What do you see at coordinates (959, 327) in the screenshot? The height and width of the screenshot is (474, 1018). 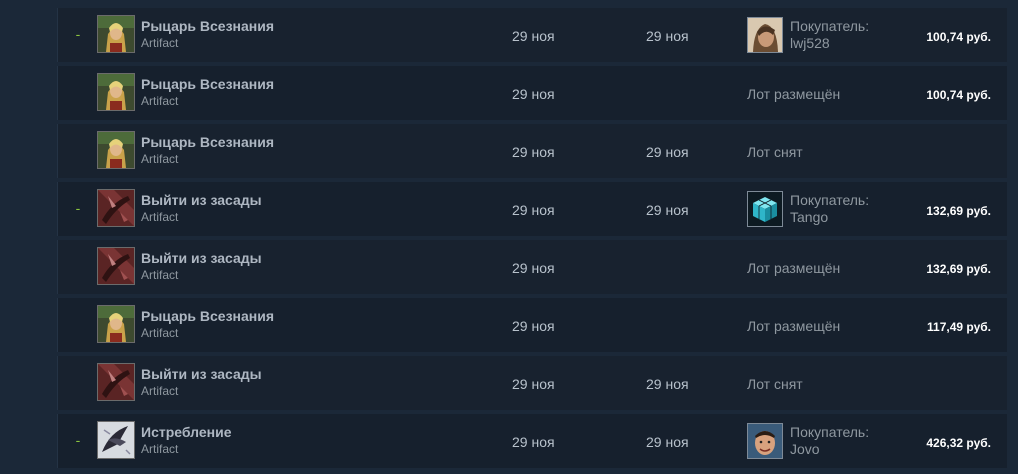 I see `price: 117,49 руб.` at bounding box center [959, 327].